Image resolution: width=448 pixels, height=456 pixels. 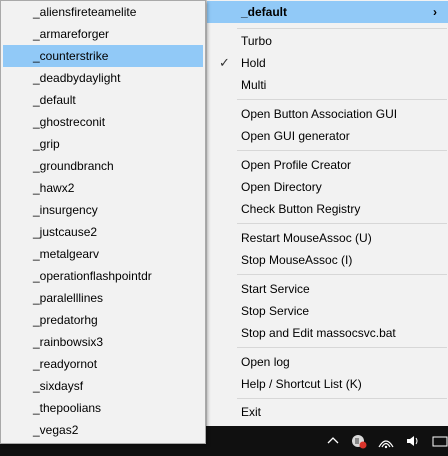 I want to click on menu-item-label: Open log, so click(x=265, y=362).